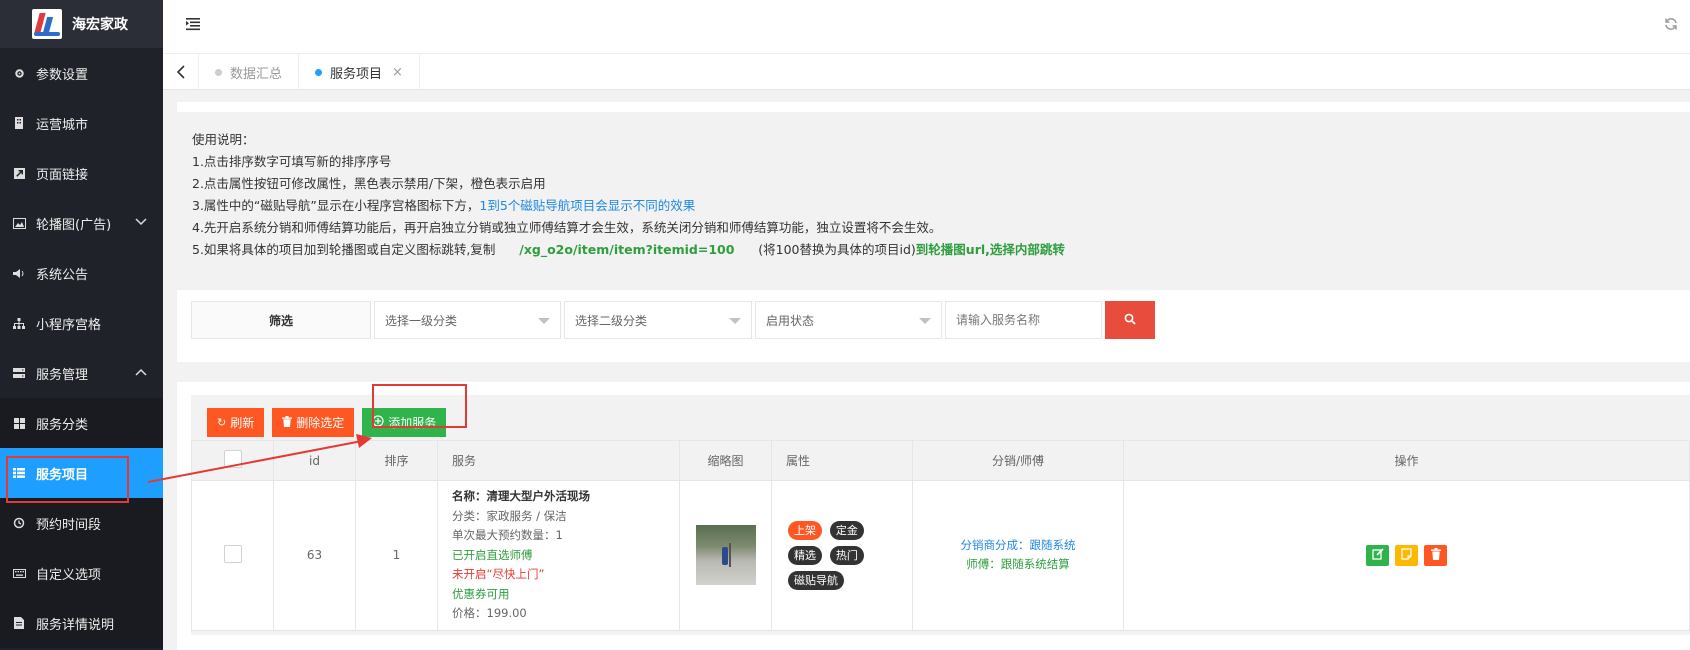 The width and height of the screenshot is (1690, 650). Describe the element at coordinates (1018, 555) in the screenshot. I see `distribution-cell: 分销商分成：跟随系统 师傅：跟随系统结算` at that location.